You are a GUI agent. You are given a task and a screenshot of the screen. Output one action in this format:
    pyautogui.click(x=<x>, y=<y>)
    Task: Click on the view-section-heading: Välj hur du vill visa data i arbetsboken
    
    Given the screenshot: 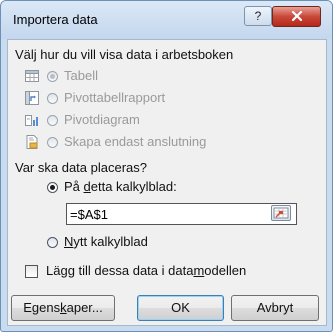 What is the action you would take?
    pyautogui.click(x=124, y=54)
    